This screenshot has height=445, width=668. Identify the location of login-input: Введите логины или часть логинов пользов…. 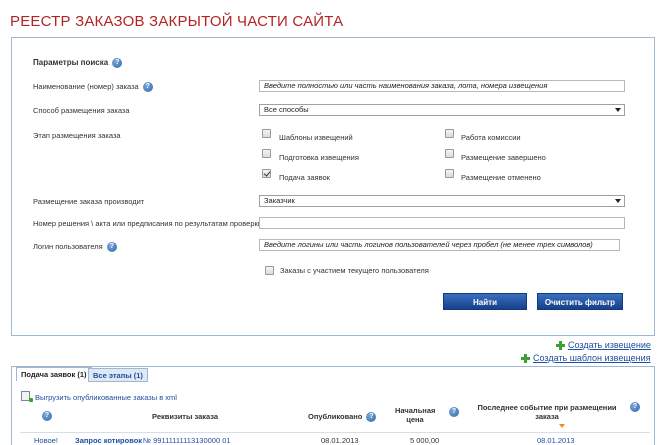
(439, 245).